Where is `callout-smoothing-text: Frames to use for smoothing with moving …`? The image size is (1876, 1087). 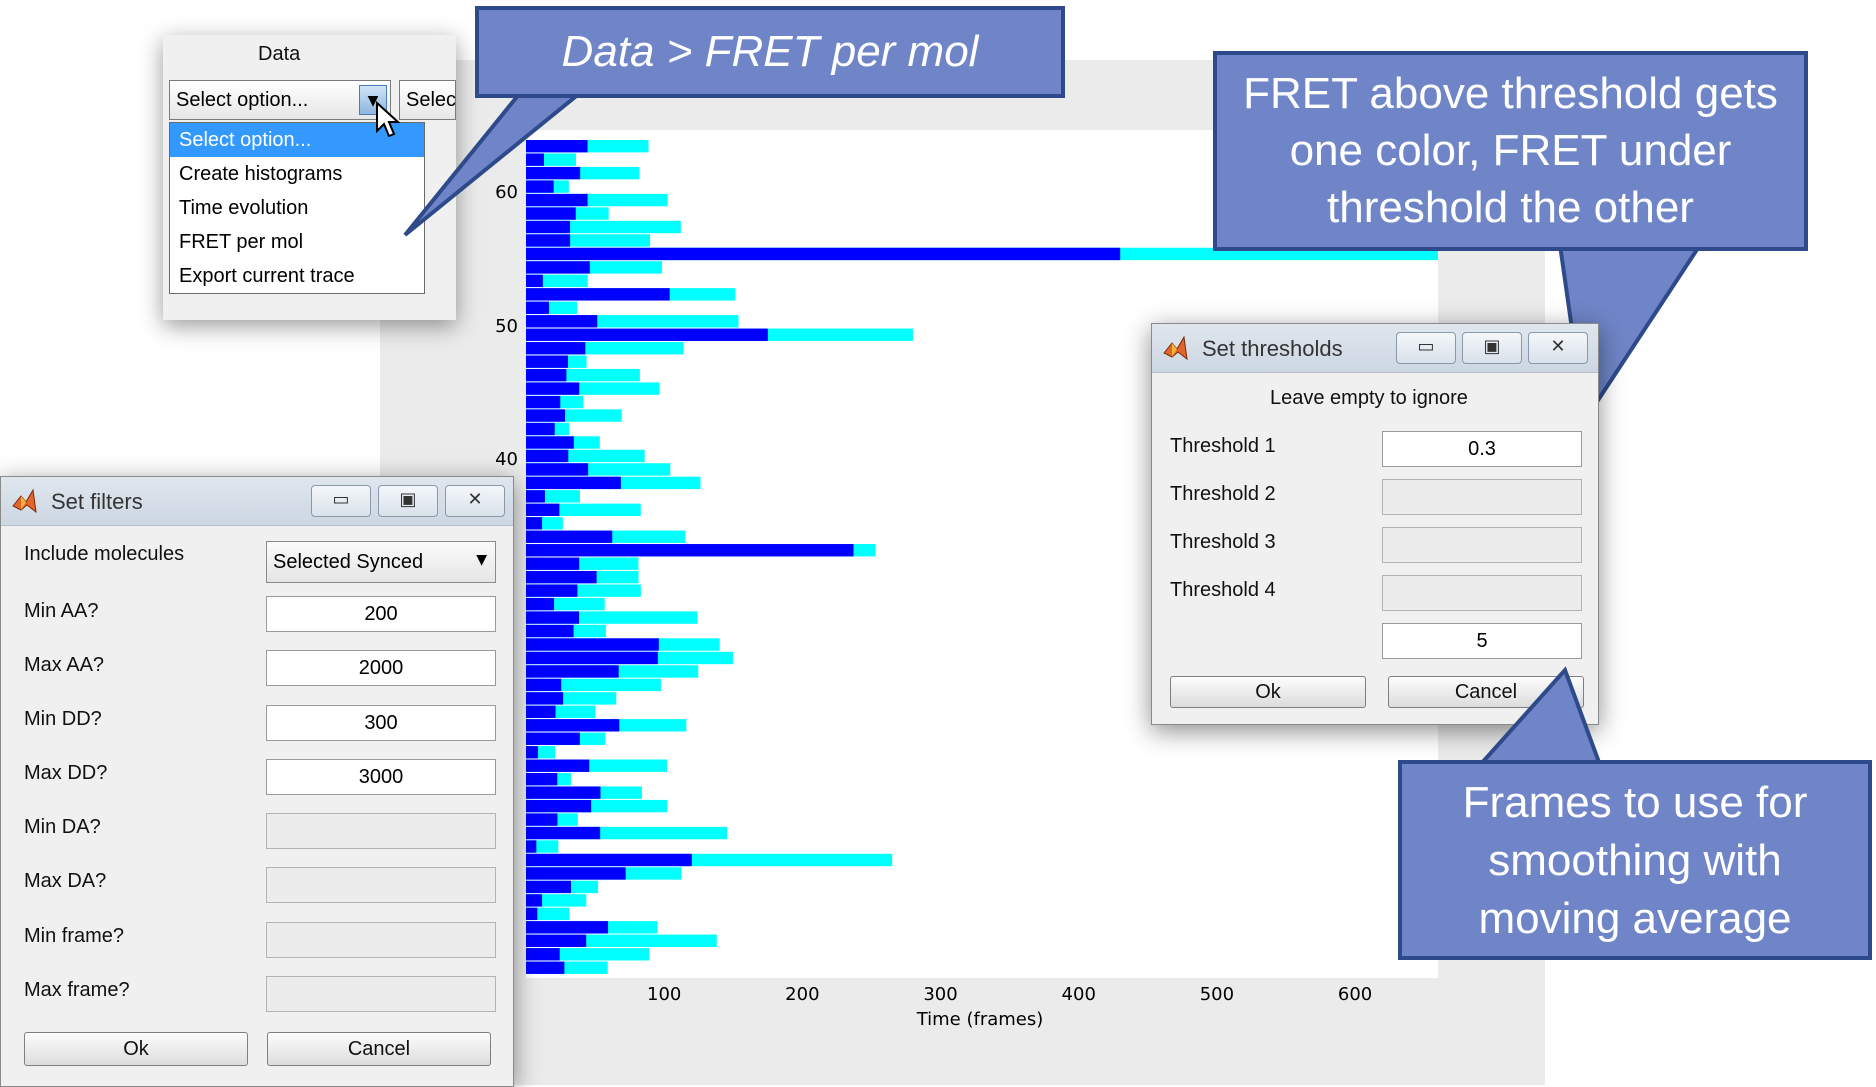 callout-smoothing-text: Frames to use for smoothing with moving … is located at coordinates (1635, 860).